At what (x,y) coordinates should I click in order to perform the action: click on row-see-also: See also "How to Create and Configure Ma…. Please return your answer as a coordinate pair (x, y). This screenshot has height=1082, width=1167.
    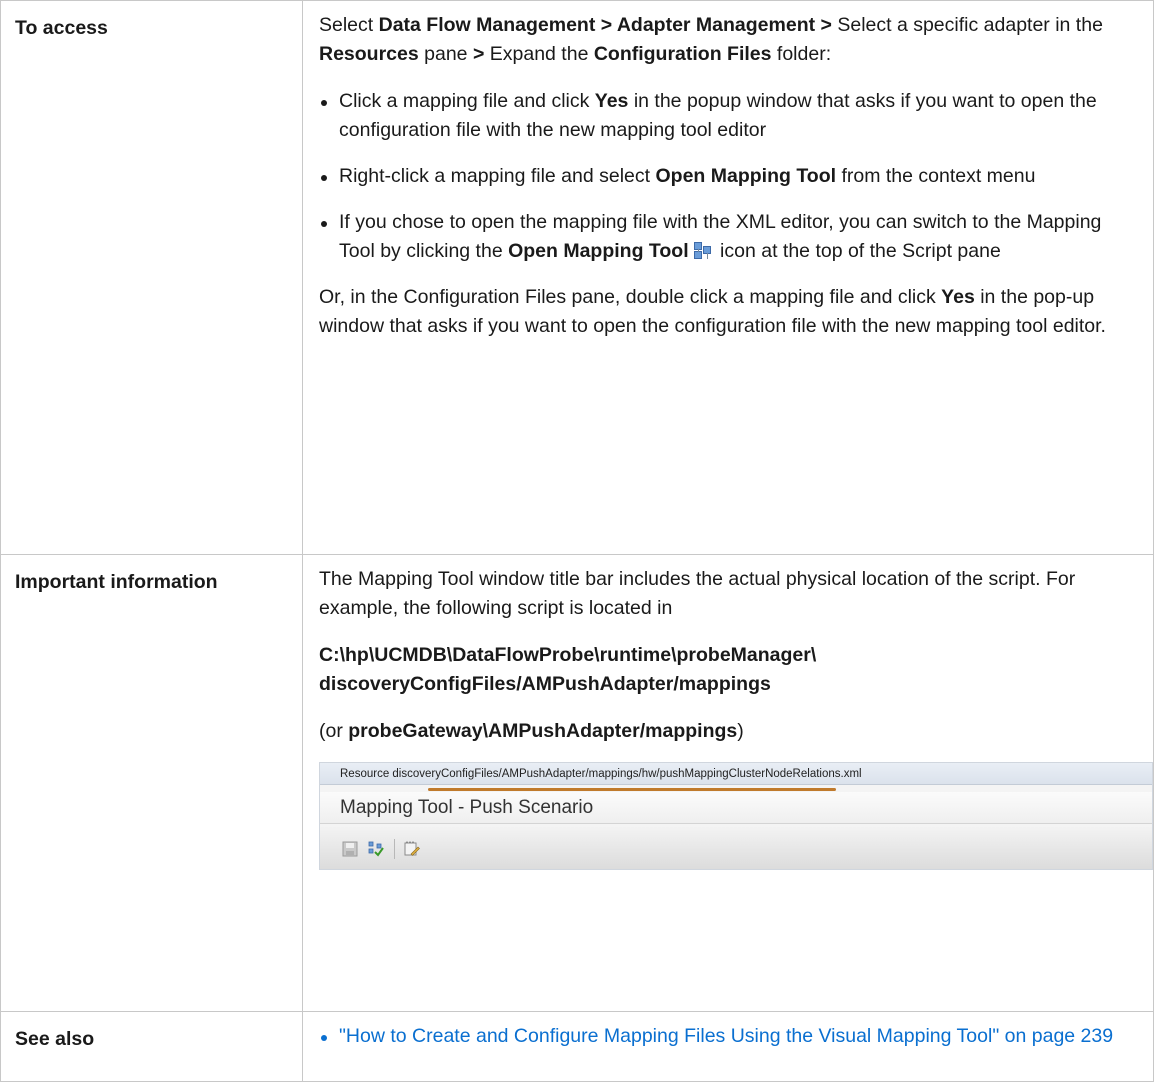
    Looking at the image, I should click on (577, 1046).